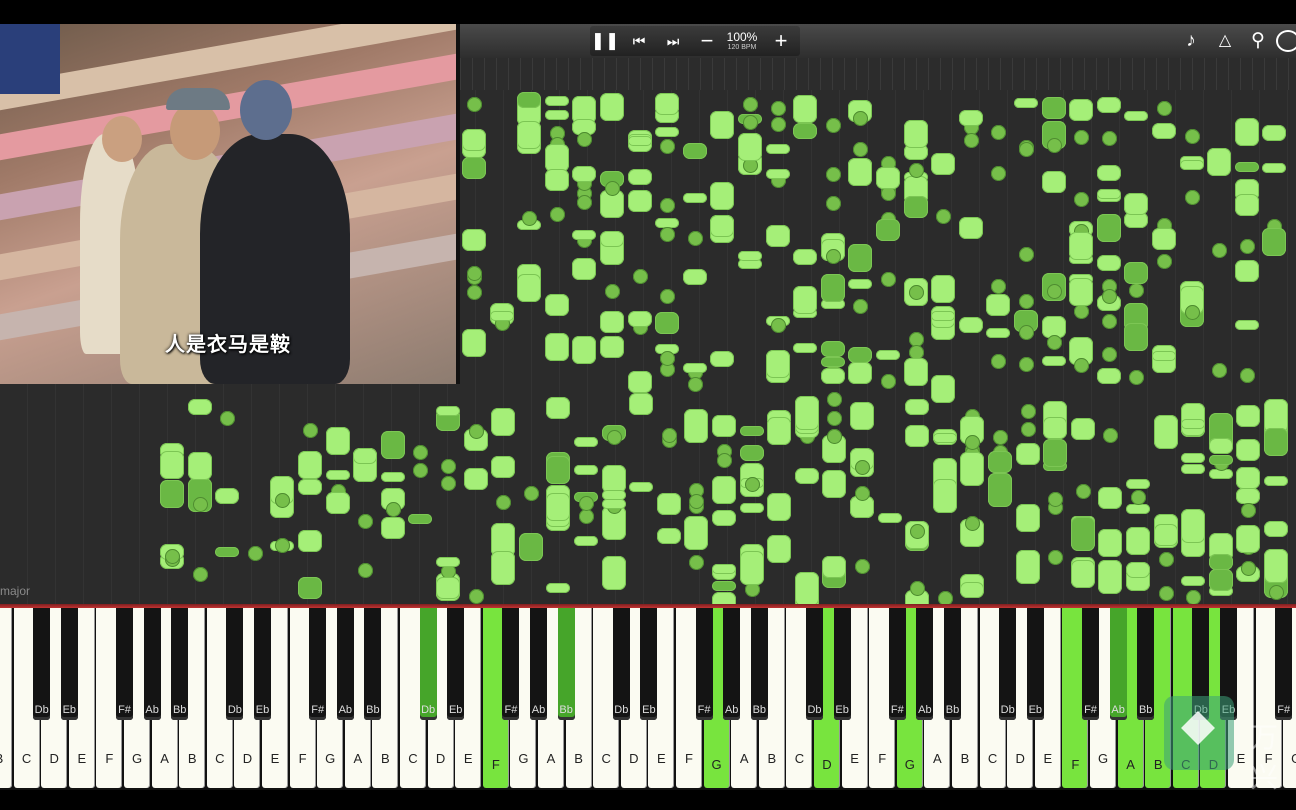 Image resolution: width=1296 pixels, height=810 pixels. Describe the element at coordinates (878, 74) in the screenshot. I see `timeline-ruler` at that location.